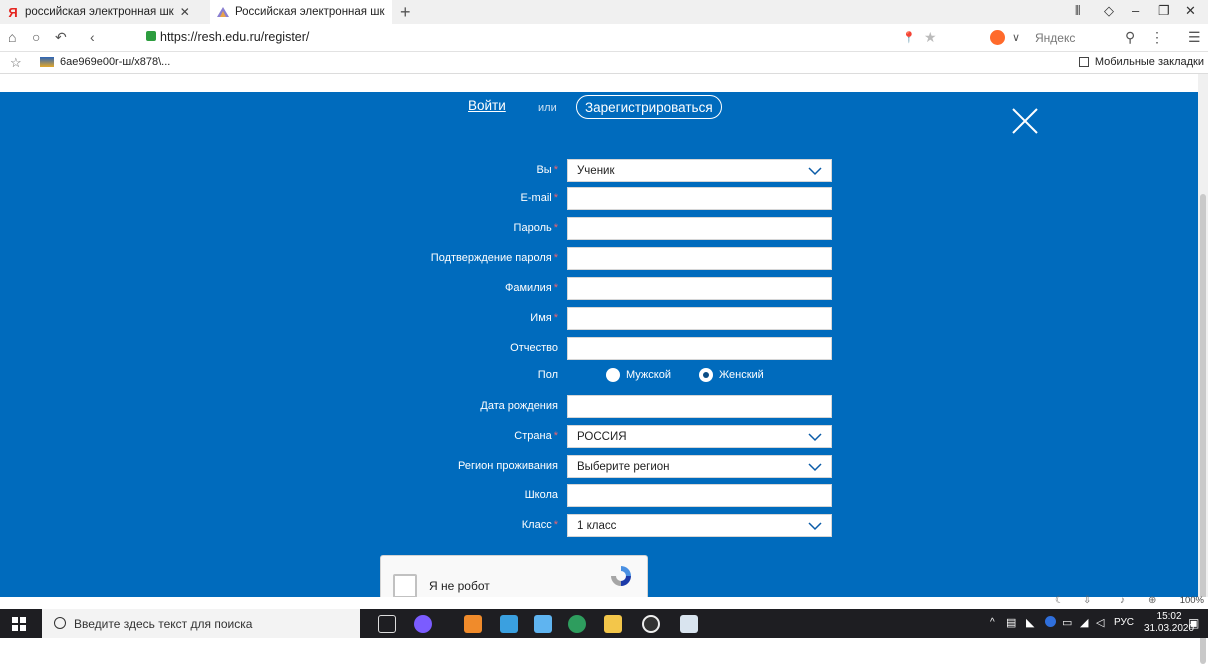 The height and width of the screenshot is (664, 1208). Describe the element at coordinates (539, 198) in the screenshot. I see `email-label: E-mail *` at that location.